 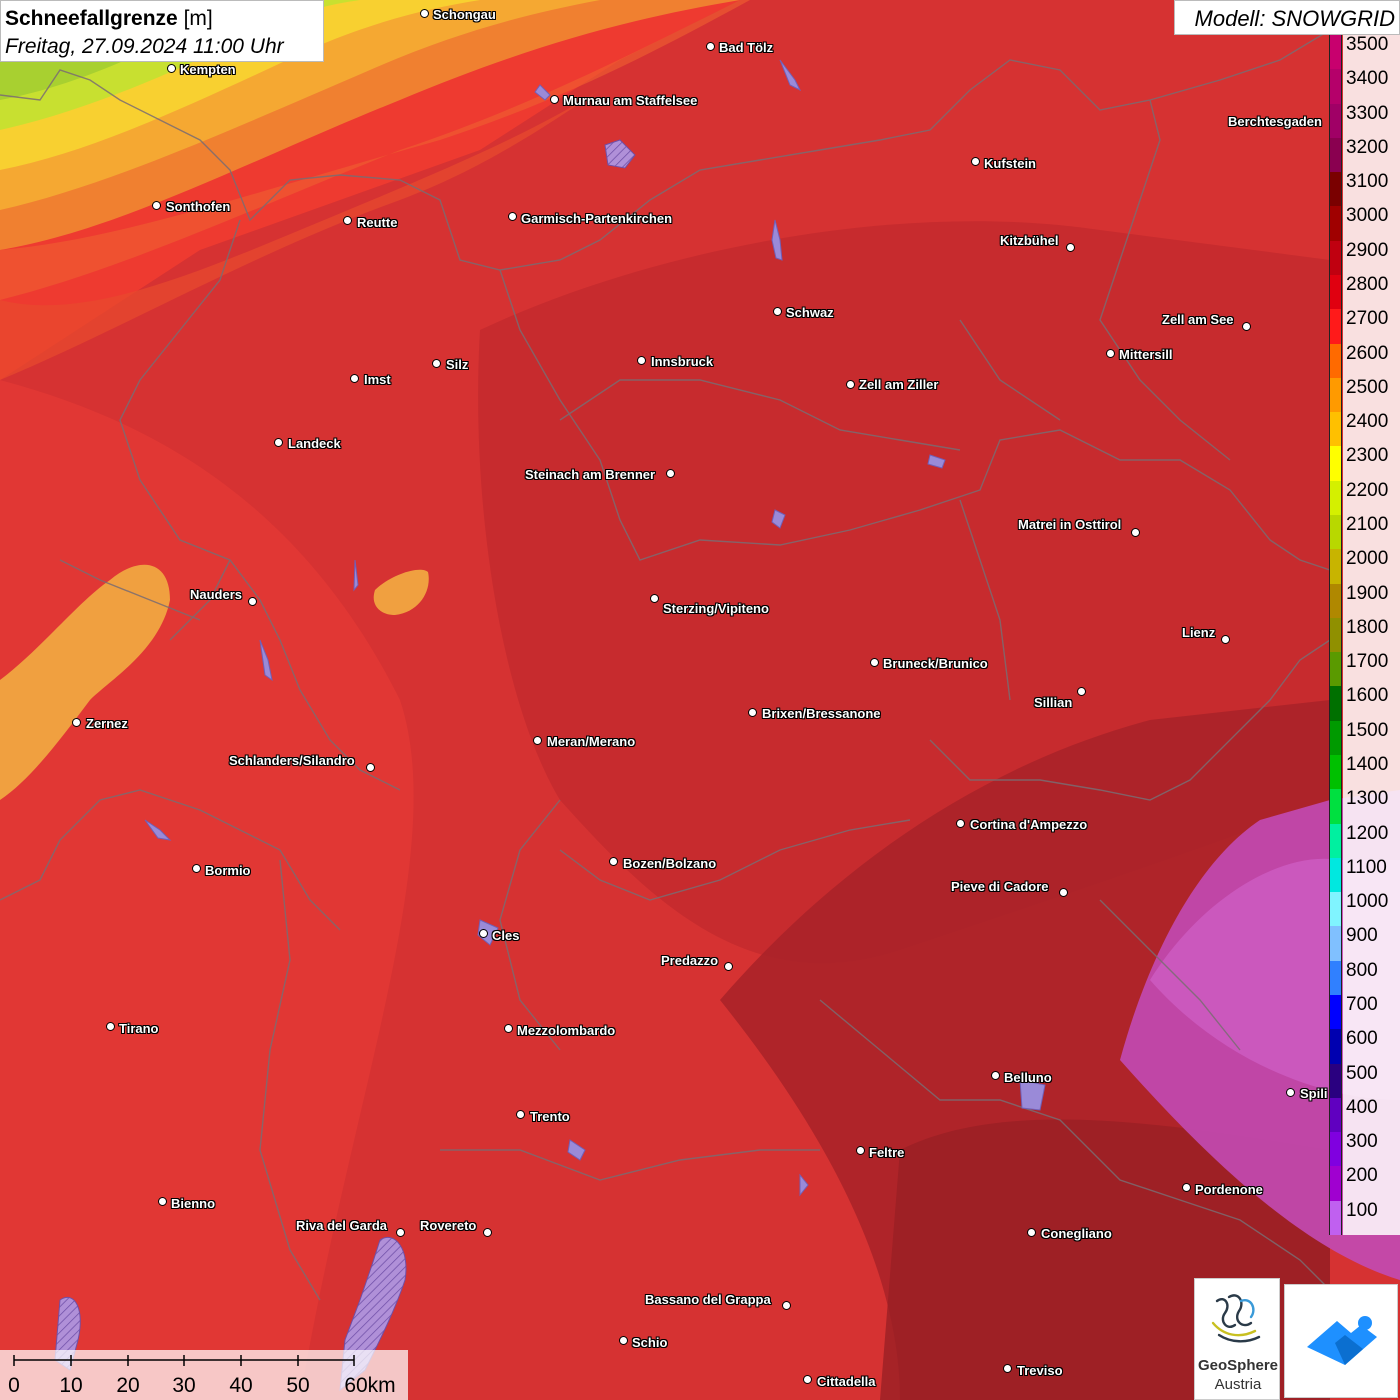 I want to click on legend-label: 2100, so click(x=1371, y=532).